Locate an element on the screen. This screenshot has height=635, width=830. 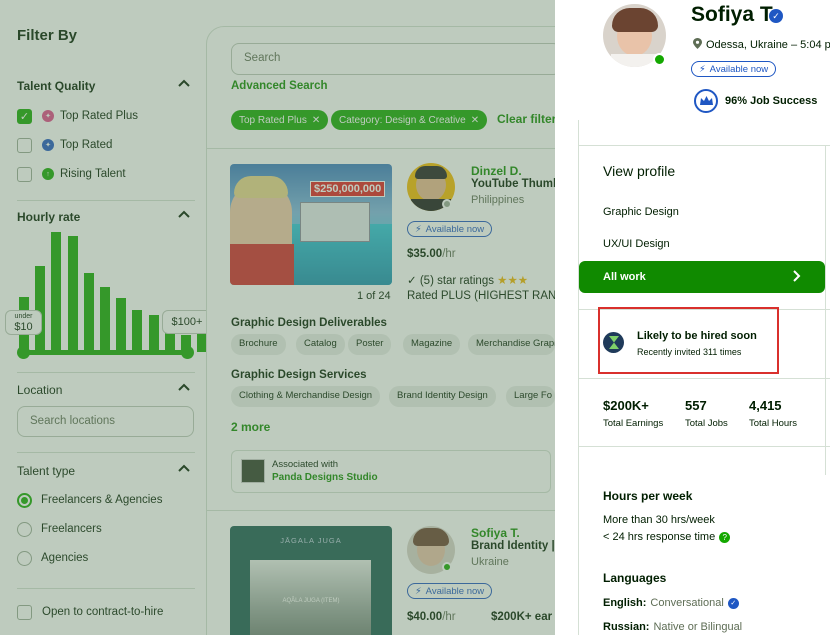
response-time-text: < 24 hrs response time is located at coordinates (659, 537).